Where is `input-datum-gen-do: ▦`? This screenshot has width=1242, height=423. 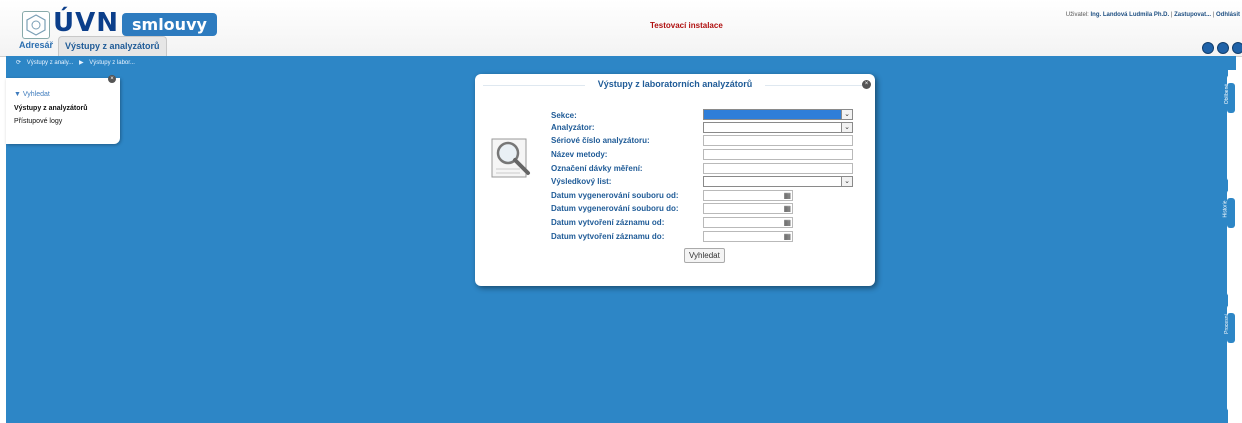
input-datum-gen-do: ▦ is located at coordinates (748, 208).